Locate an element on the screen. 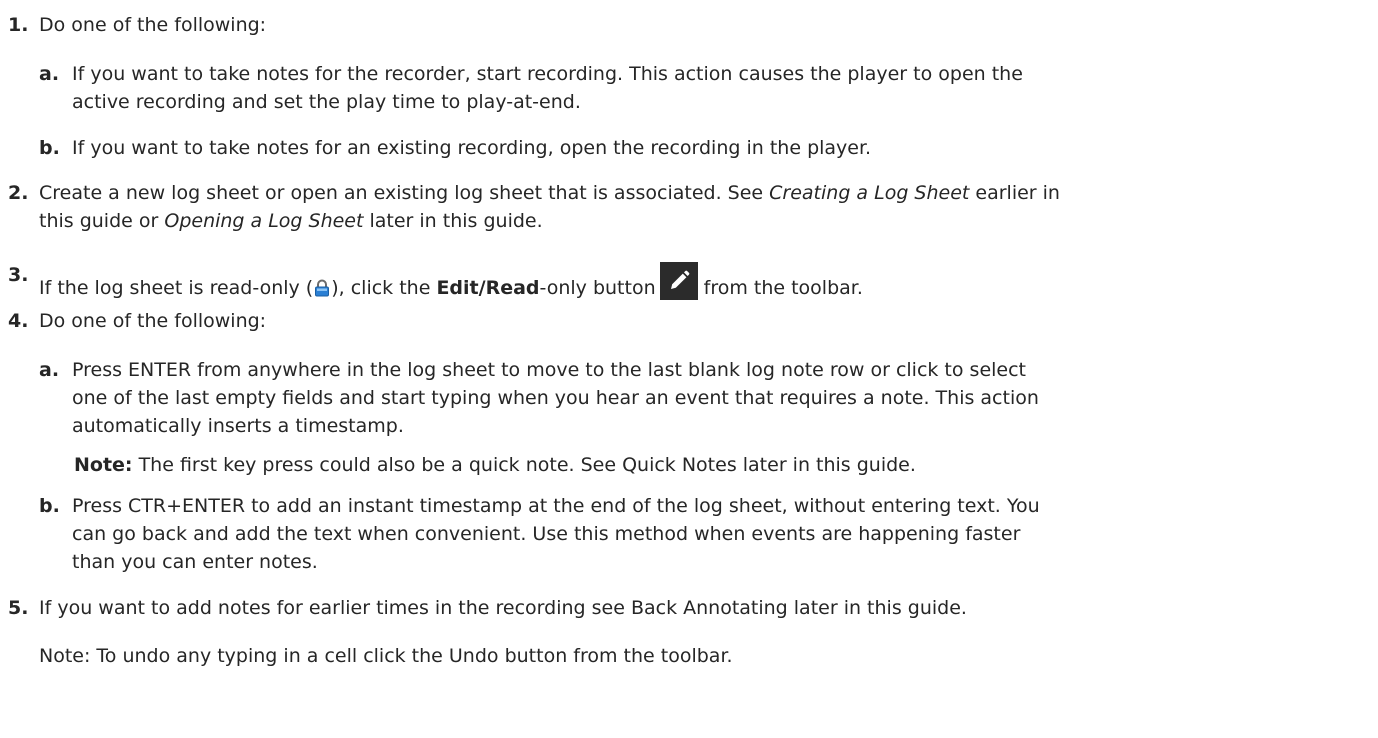 This screenshot has width=1378, height=738. lock-icon is located at coordinates (322, 287).